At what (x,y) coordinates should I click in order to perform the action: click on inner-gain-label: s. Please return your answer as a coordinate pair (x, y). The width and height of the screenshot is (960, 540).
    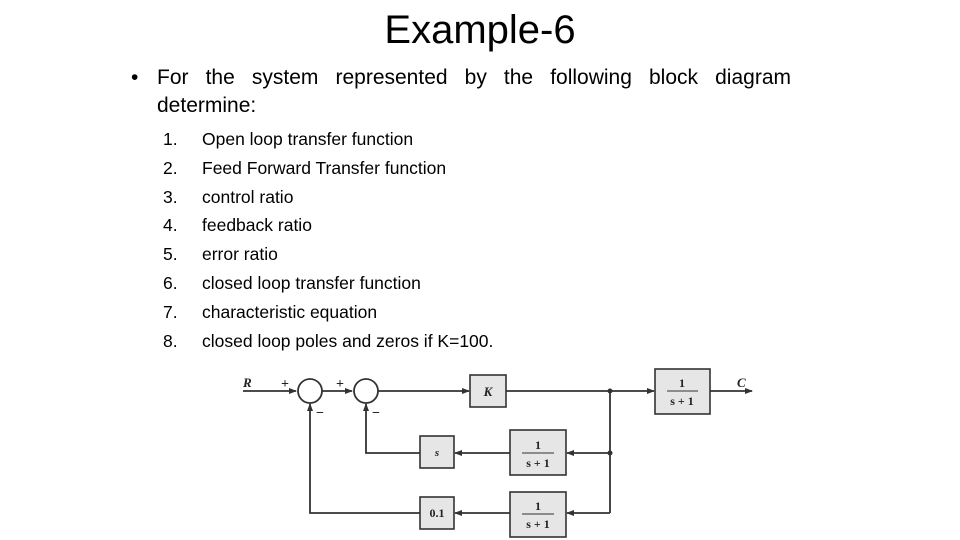
    Looking at the image, I should click on (436, 453).